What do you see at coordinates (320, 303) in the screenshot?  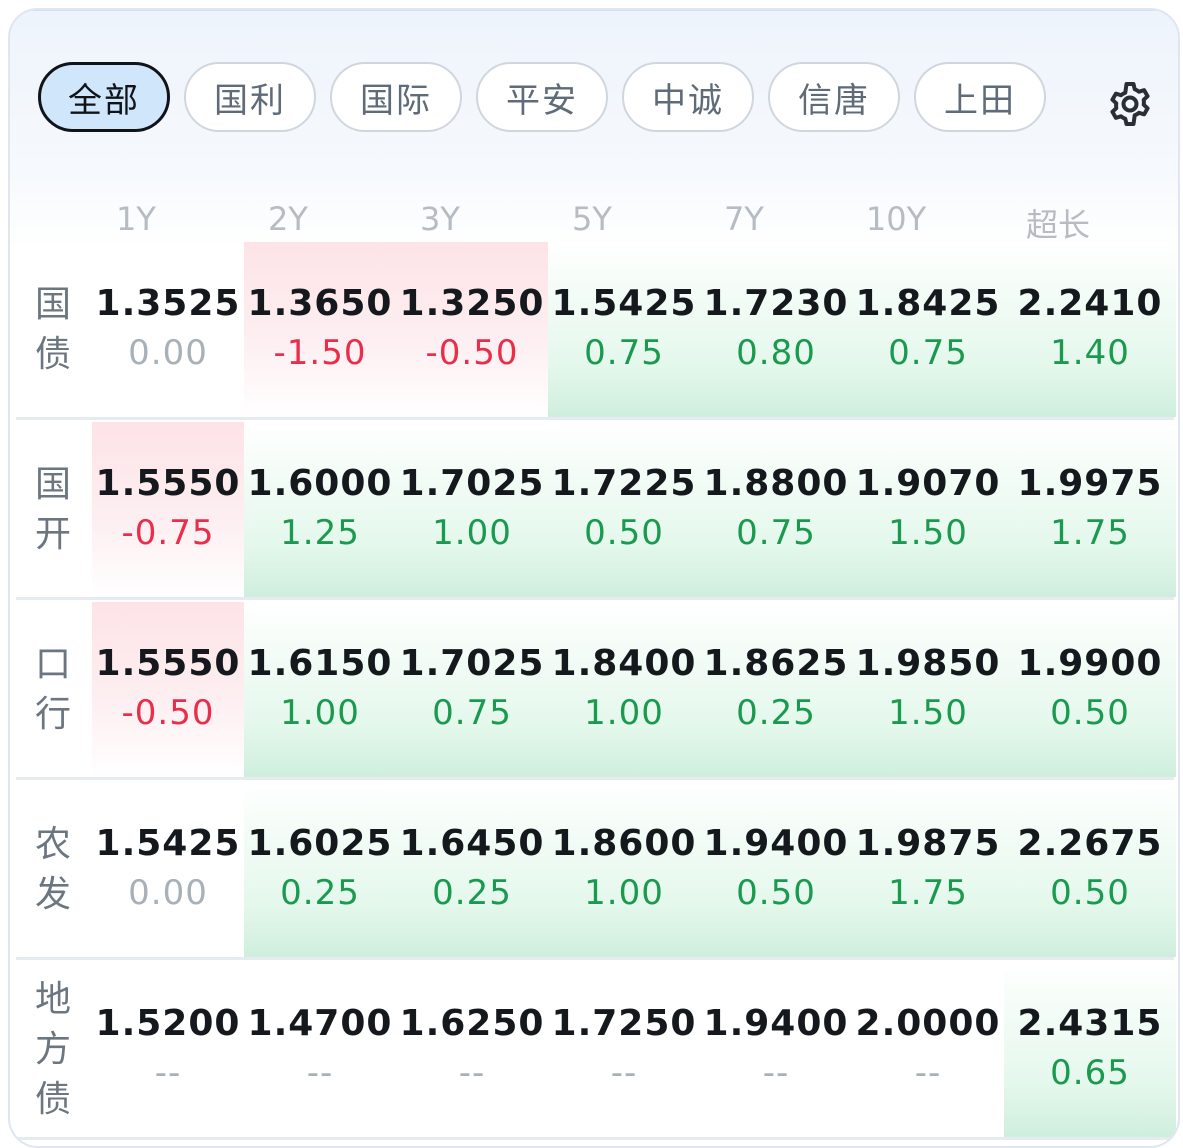 I see `yield-value: 1.3650` at bounding box center [320, 303].